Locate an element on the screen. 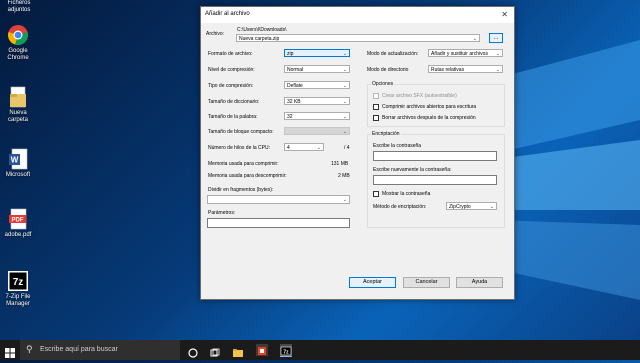  desktop-icon-folder: Nueva carpeta is located at coordinates (18, 105).